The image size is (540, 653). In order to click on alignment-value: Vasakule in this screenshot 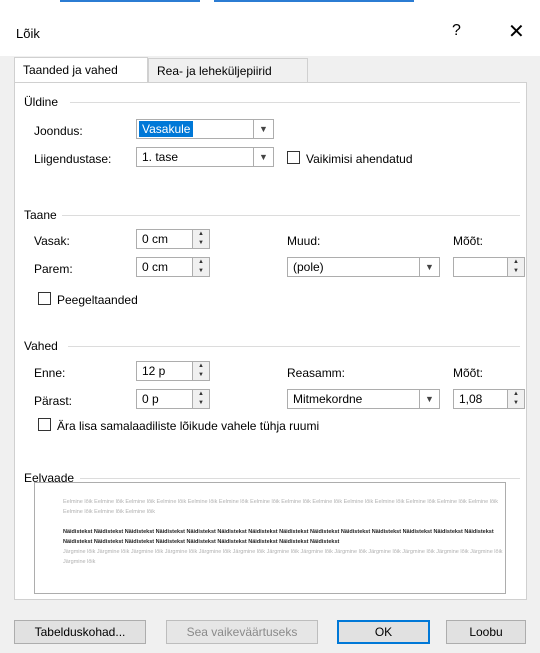, I will do `click(166, 129)`.